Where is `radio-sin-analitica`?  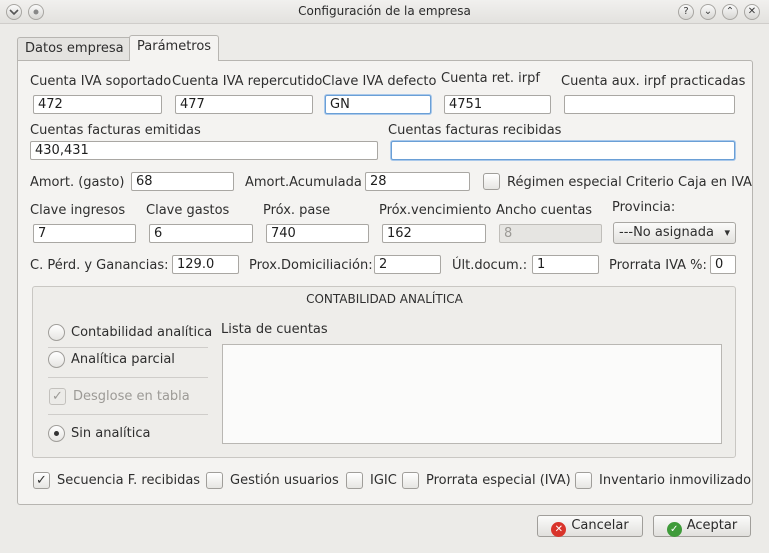
radio-sin-analitica is located at coordinates (56, 433).